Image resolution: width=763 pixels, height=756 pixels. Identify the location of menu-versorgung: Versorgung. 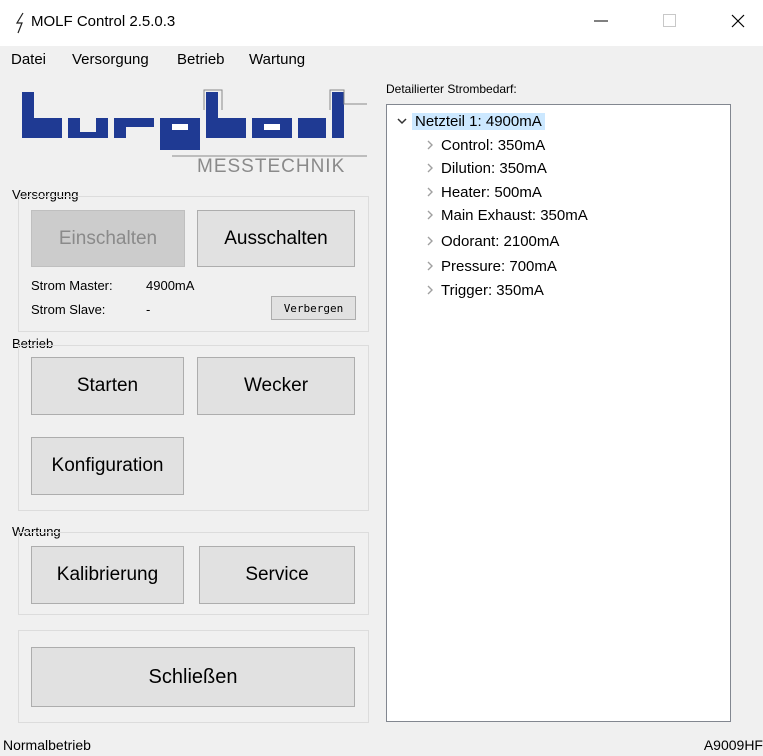
(110, 59).